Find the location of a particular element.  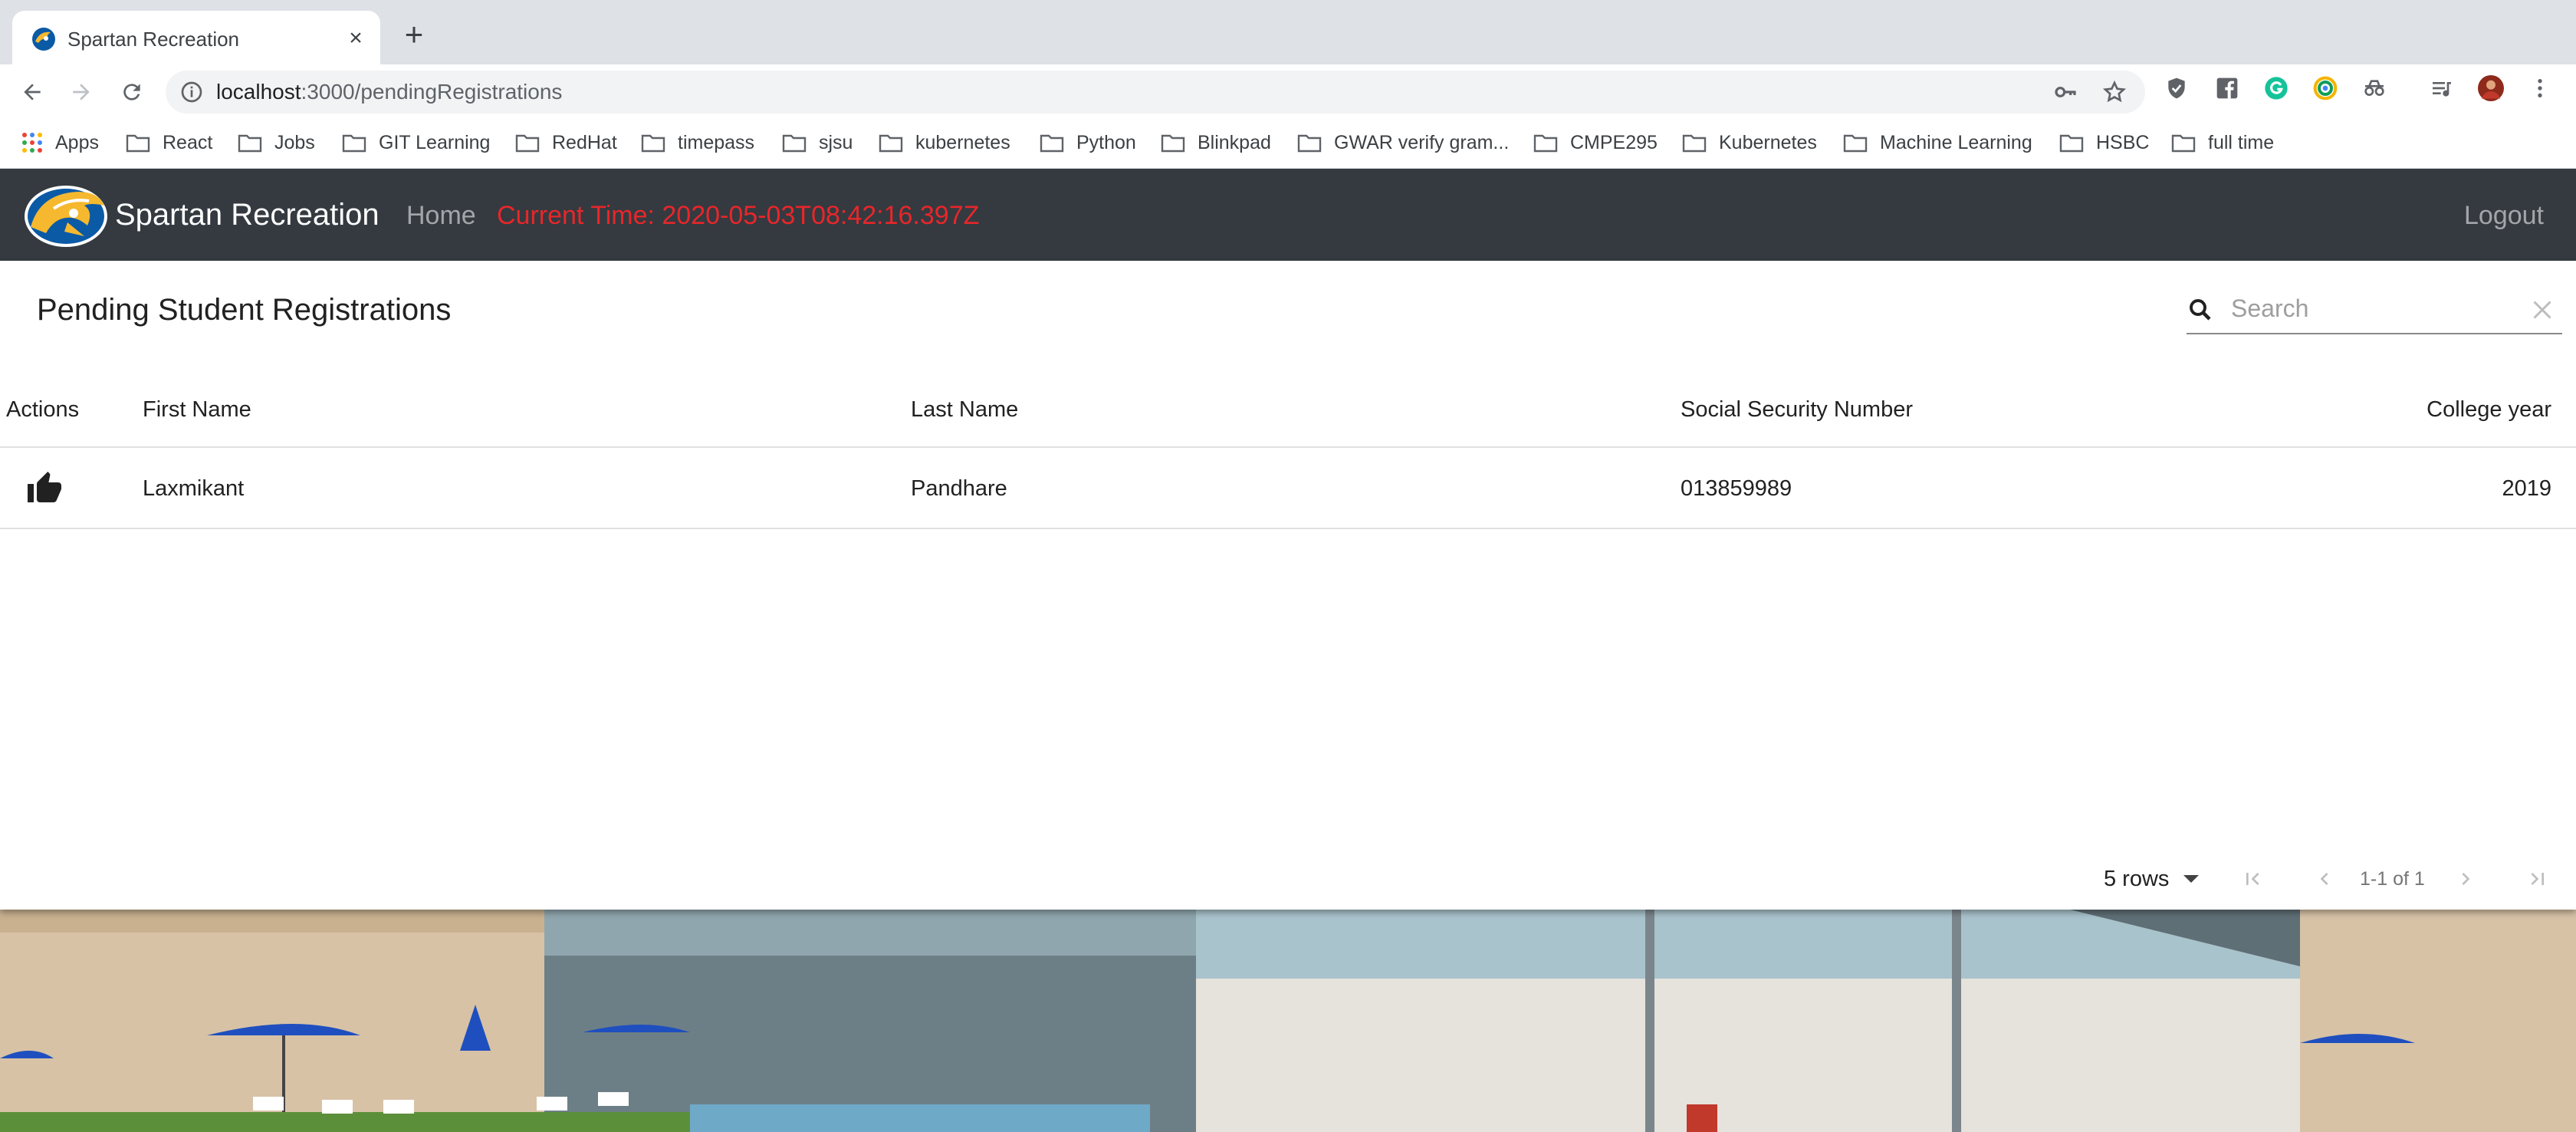

bookmark-folder: timepass is located at coordinates (698, 142).